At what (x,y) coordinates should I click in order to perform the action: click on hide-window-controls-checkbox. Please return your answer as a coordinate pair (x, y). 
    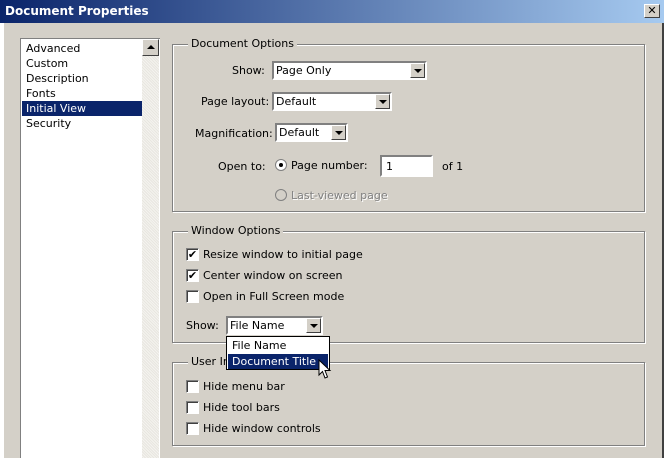
    Looking at the image, I should click on (192, 428).